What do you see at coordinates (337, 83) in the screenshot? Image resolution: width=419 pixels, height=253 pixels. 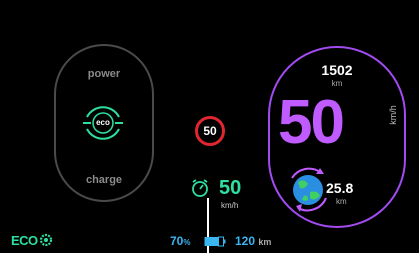 I see `odometer-unit: km` at bounding box center [337, 83].